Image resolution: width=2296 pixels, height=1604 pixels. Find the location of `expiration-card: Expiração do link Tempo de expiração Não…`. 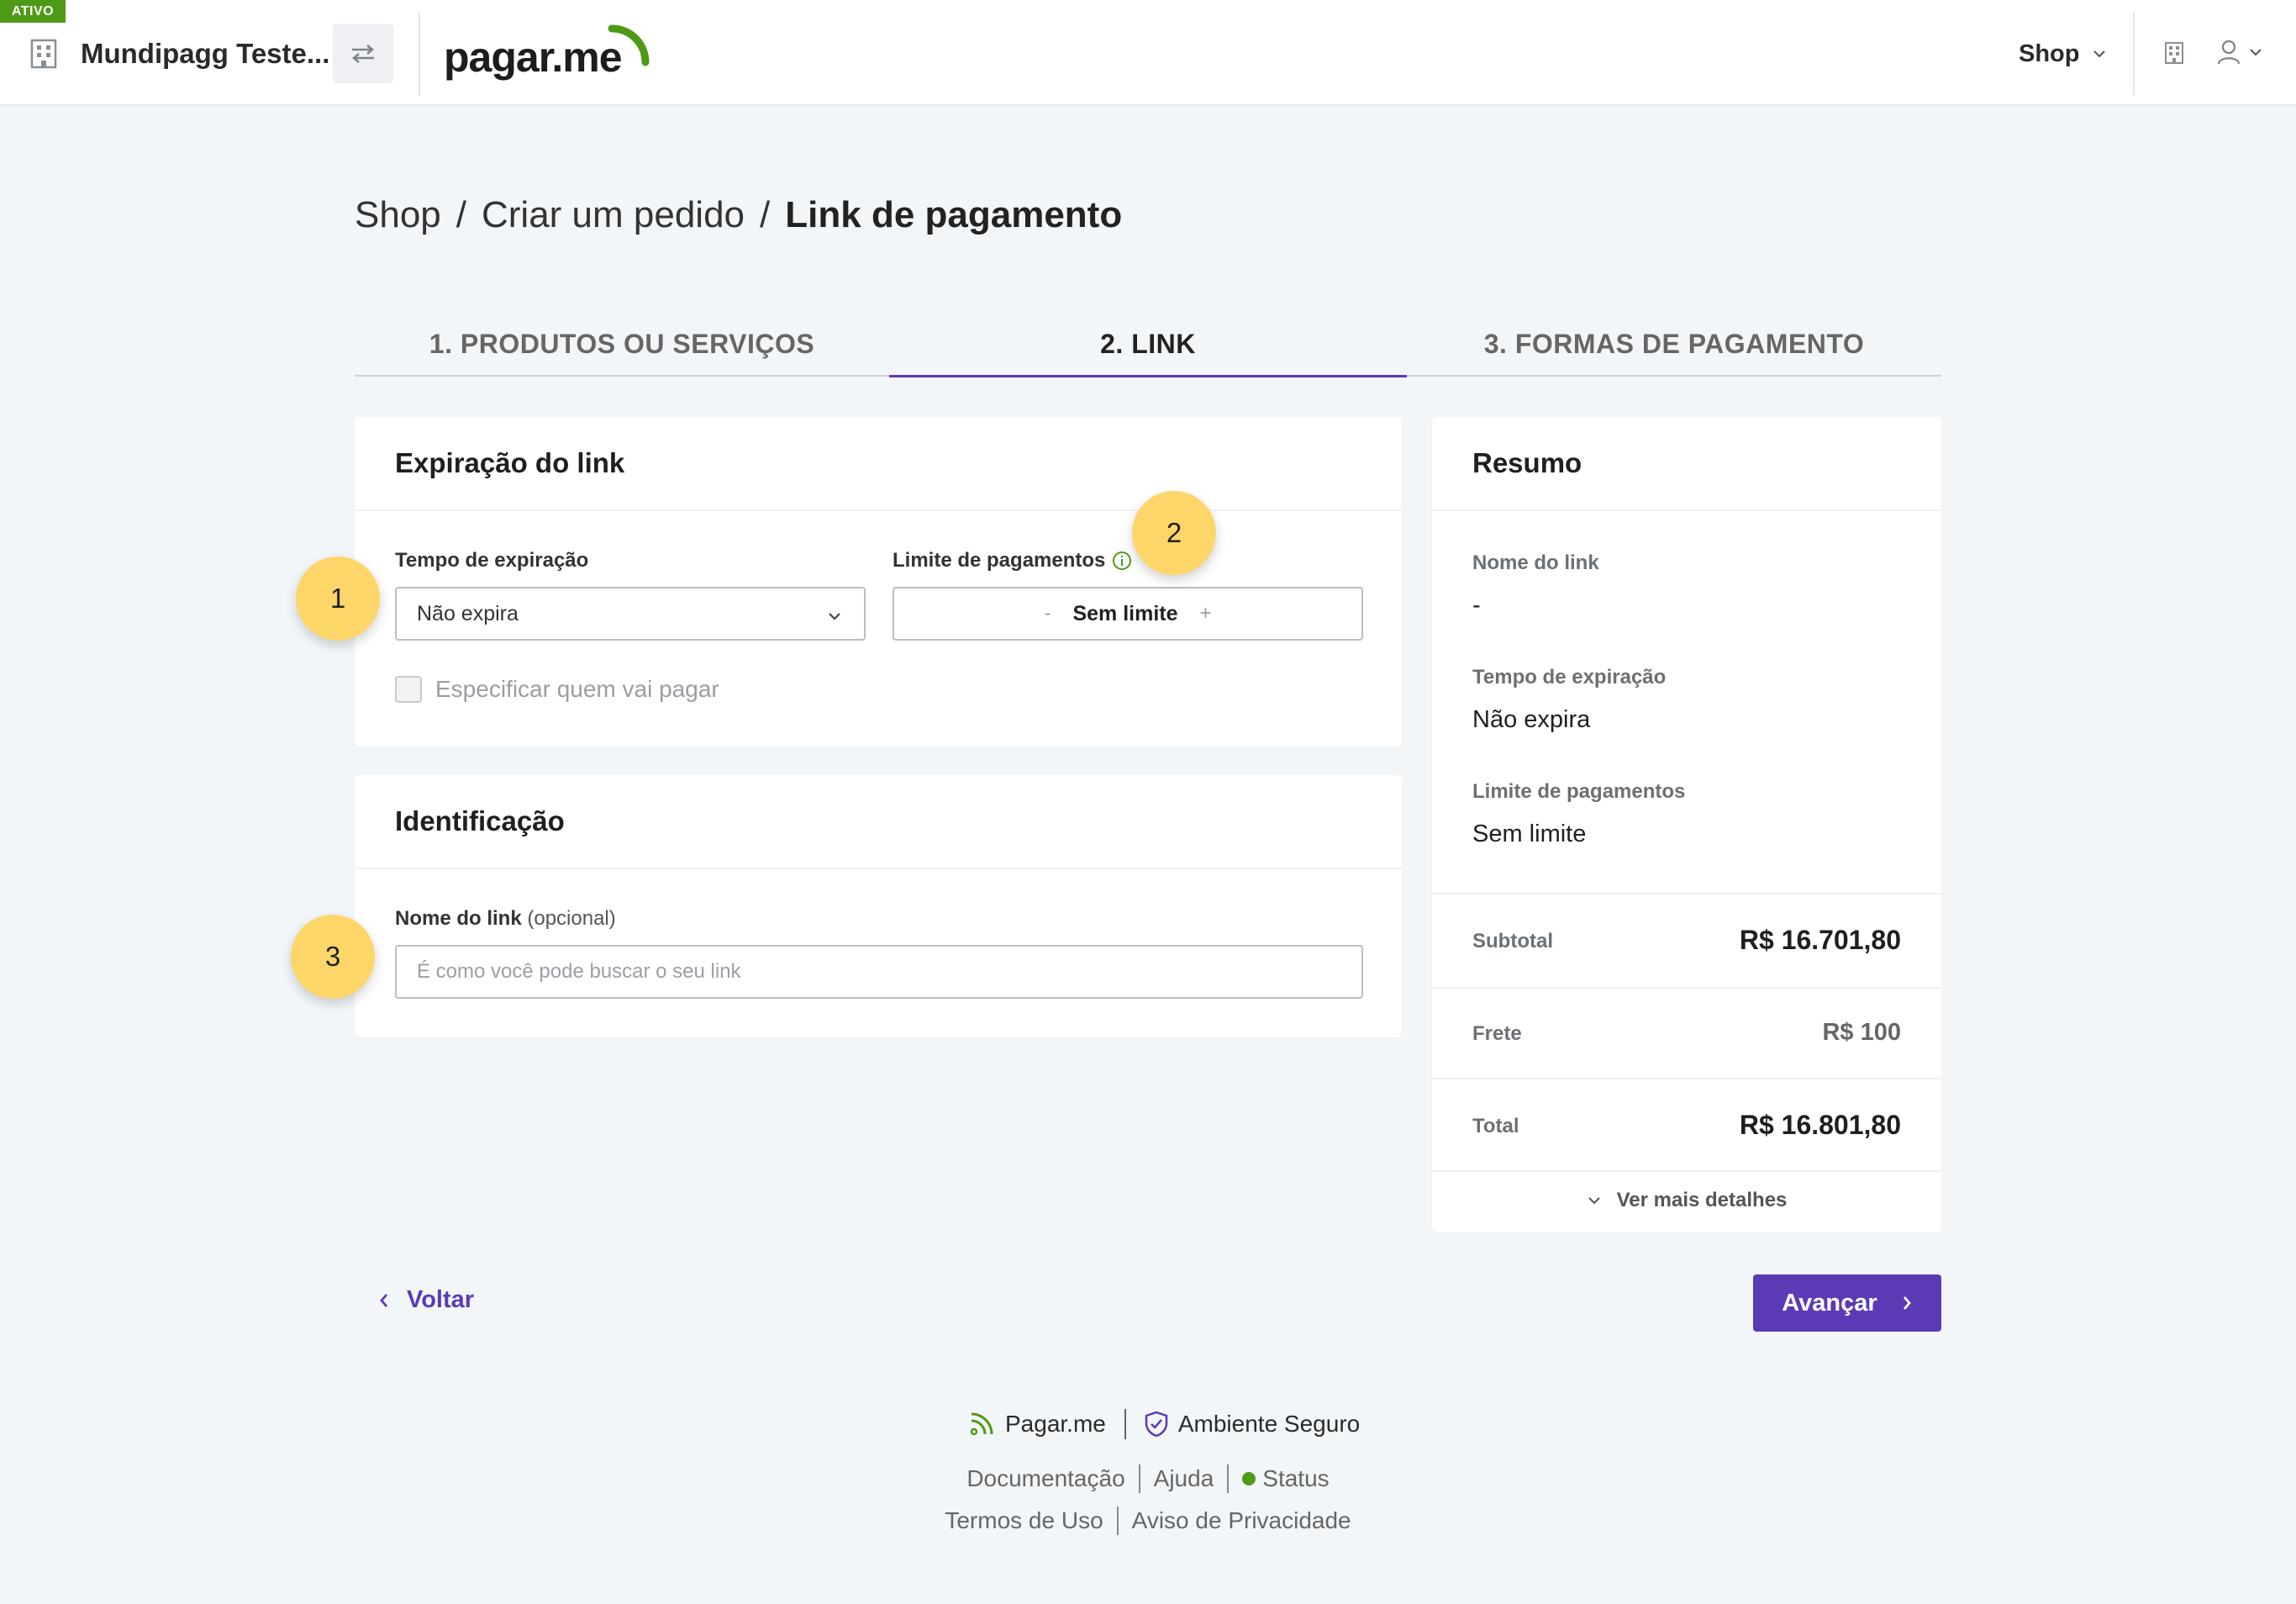

expiration-card: Expiração do link Tempo de expiração Não… is located at coordinates (879, 582).